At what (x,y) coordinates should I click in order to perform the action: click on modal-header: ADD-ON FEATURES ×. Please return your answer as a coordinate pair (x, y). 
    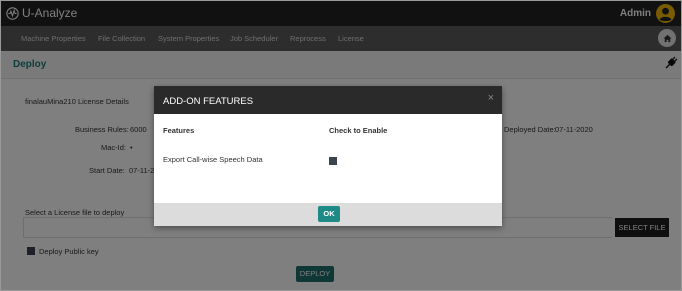
    Looking at the image, I should click on (328, 100).